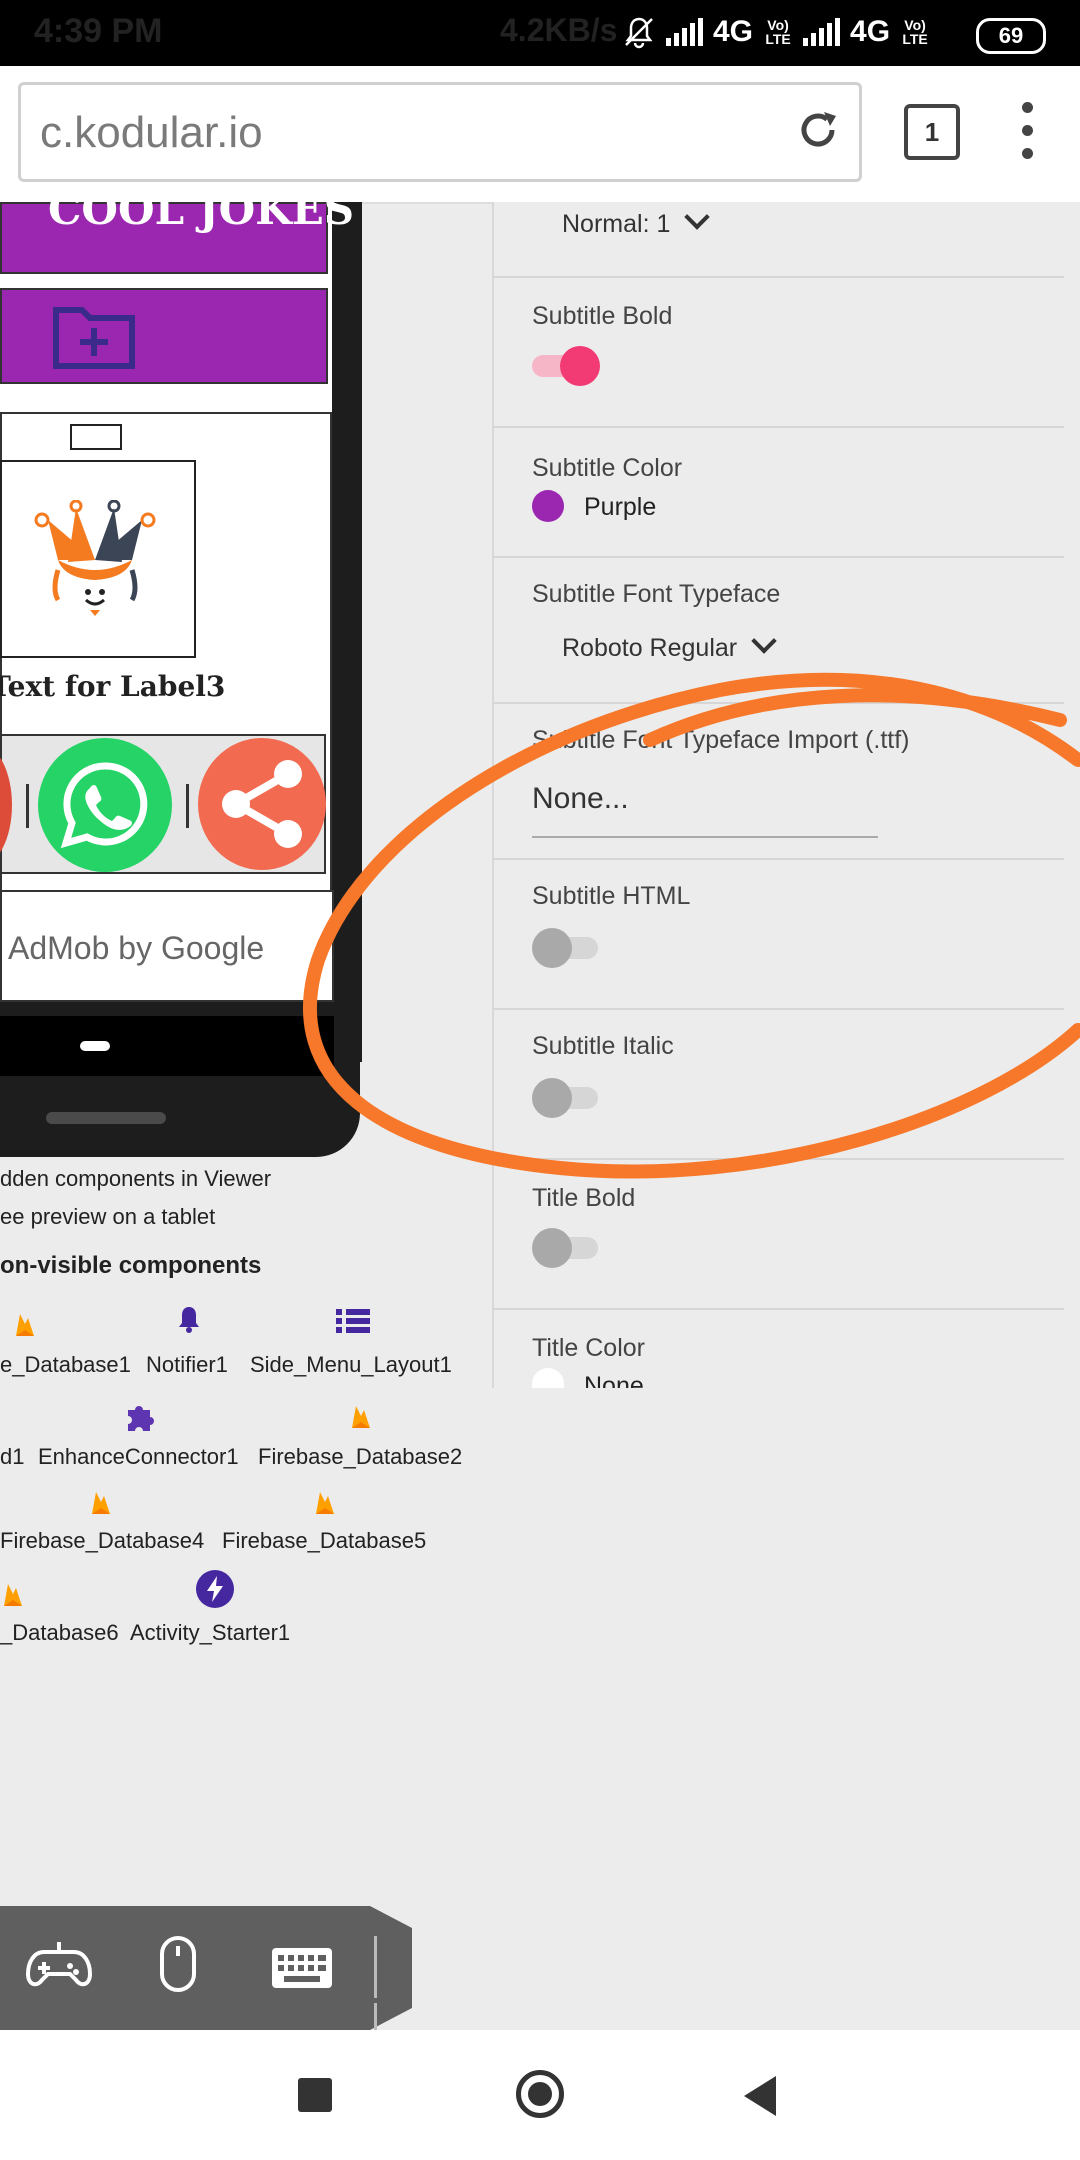  What do you see at coordinates (106, 1118) in the screenshot?
I see `phone-speaker` at bounding box center [106, 1118].